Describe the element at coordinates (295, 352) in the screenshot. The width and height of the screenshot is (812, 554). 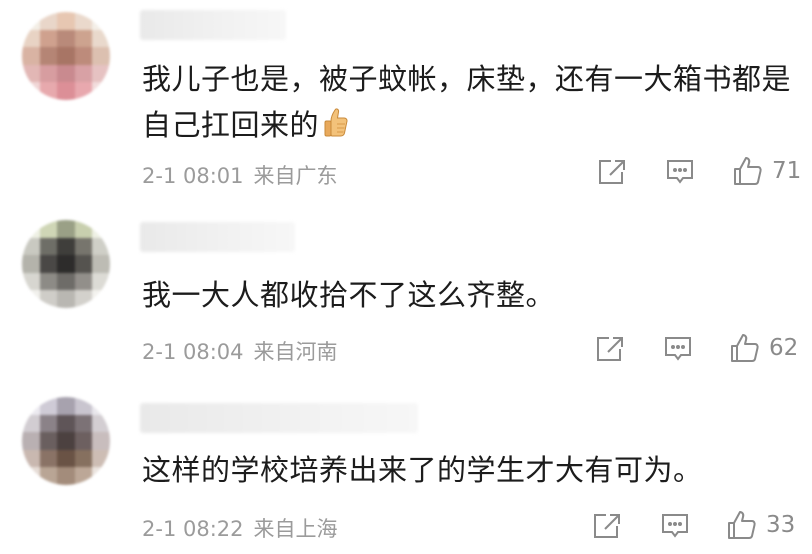
I see `comment-location: 来自河南` at that location.